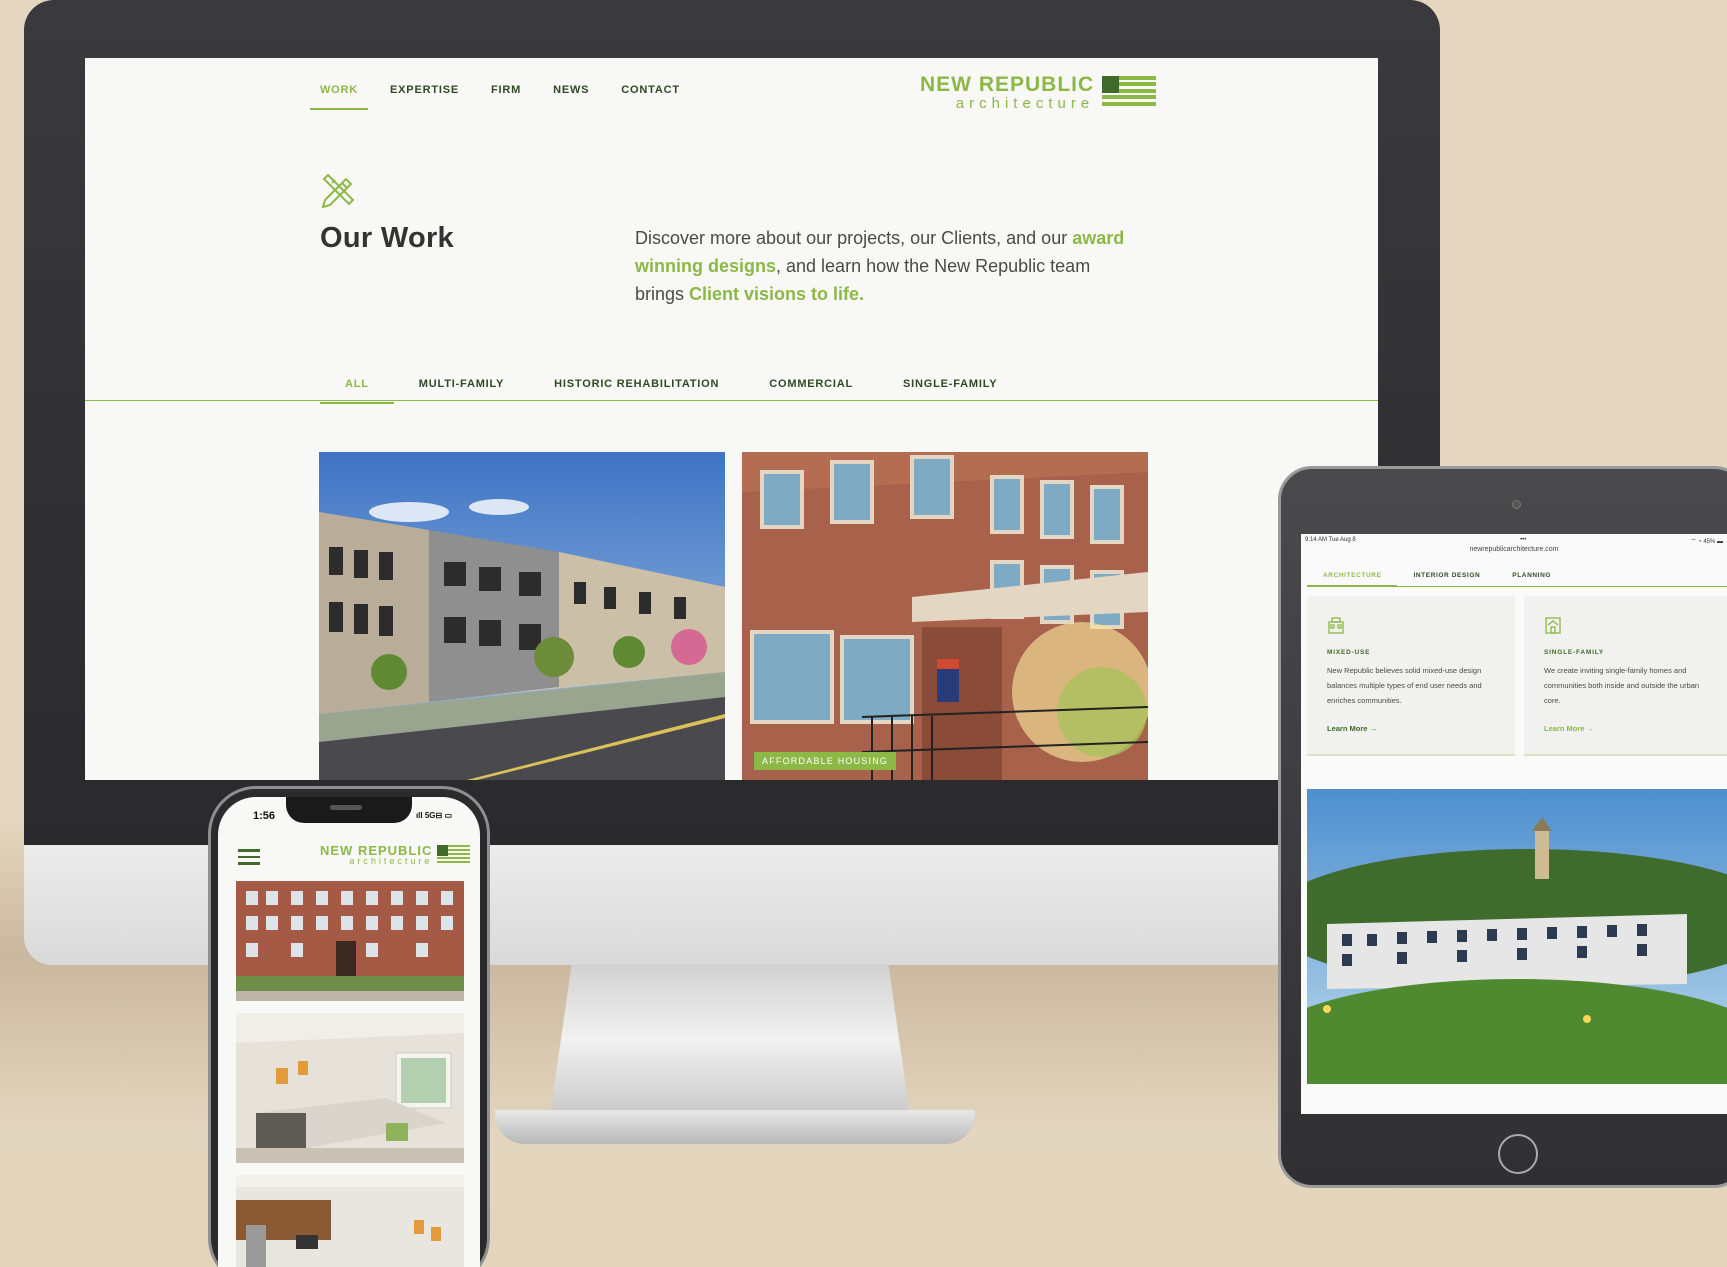 The height and width of the screenshot is (1267, 1727). I want to click on nav-news: NEWS, so click(571, 97).